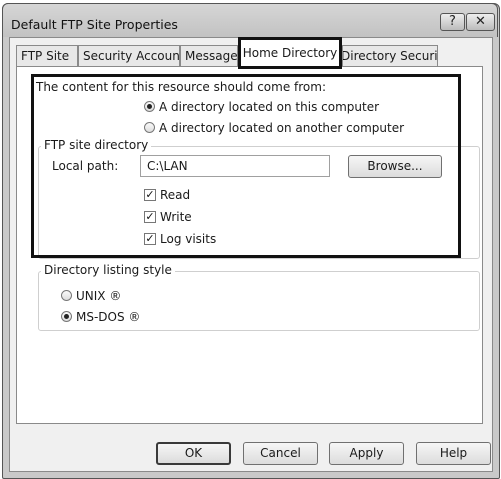  What do you see at coordinates (129, 56) in the screenshot?
I see `tab-security-accounts: Security Accounts` at bounding box center [129, 56].